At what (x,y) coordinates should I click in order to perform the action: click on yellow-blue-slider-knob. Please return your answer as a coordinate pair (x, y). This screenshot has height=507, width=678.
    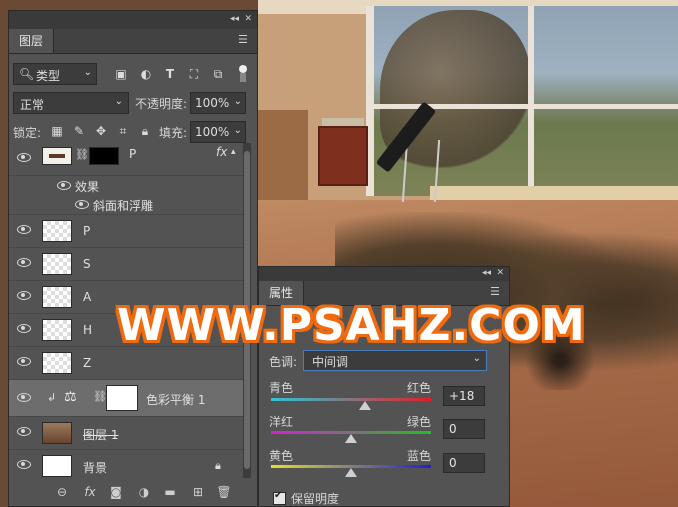
    Looking at the image, I should click on (351, 472).